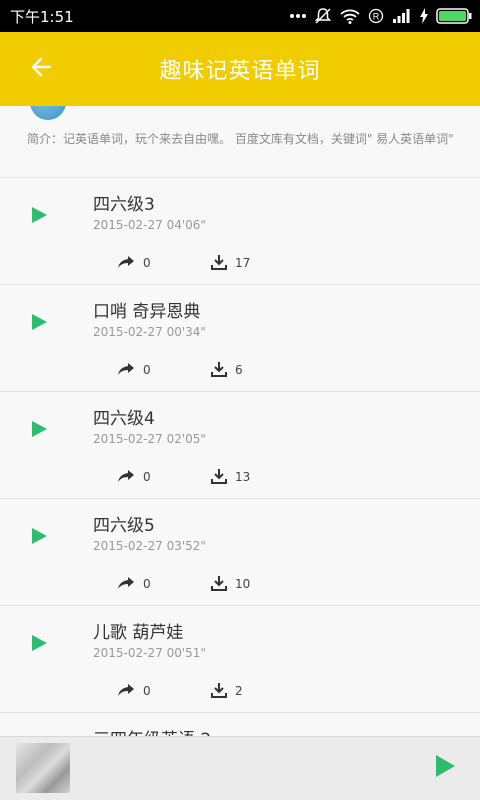  I want to click on track-meta: 2015-02-27 02'05", so click(149, 439).